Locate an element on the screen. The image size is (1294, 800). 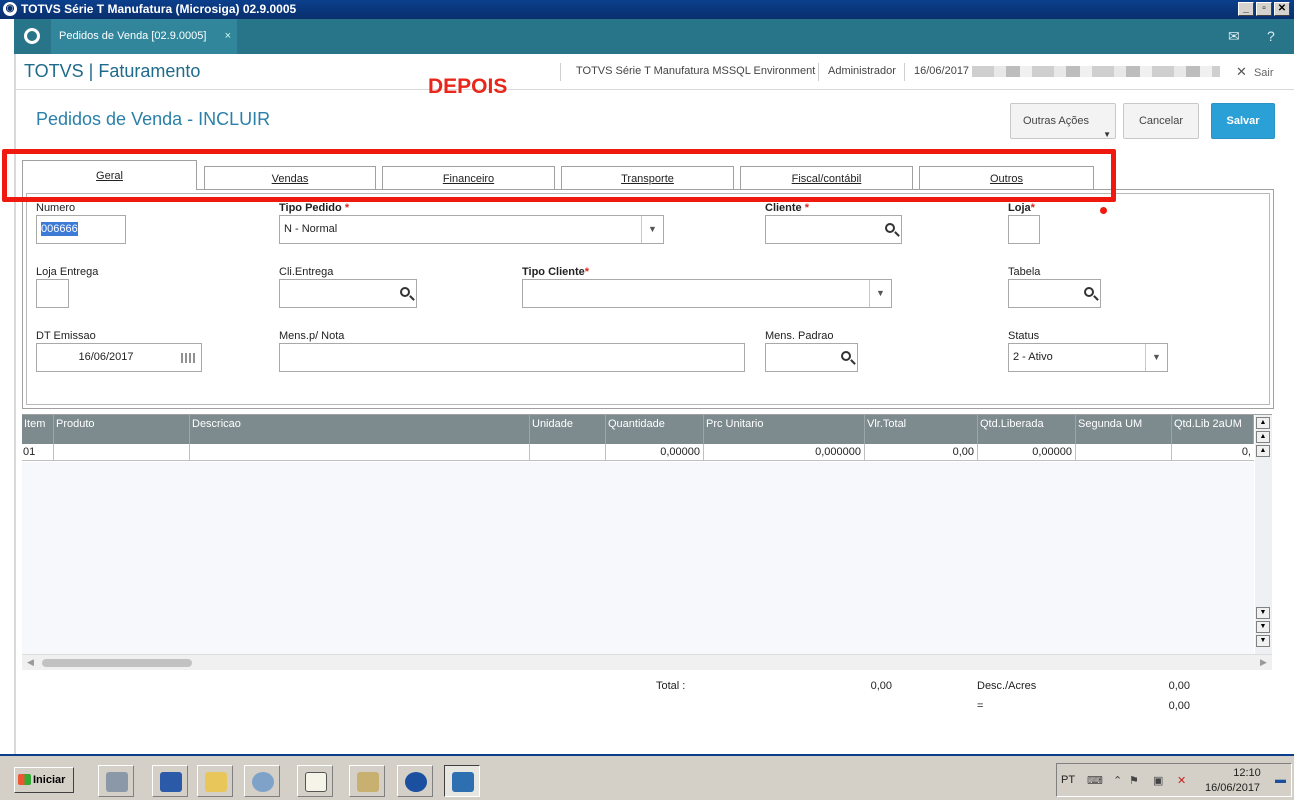
close-tab-icon: × is located at coordinates (228, 36).